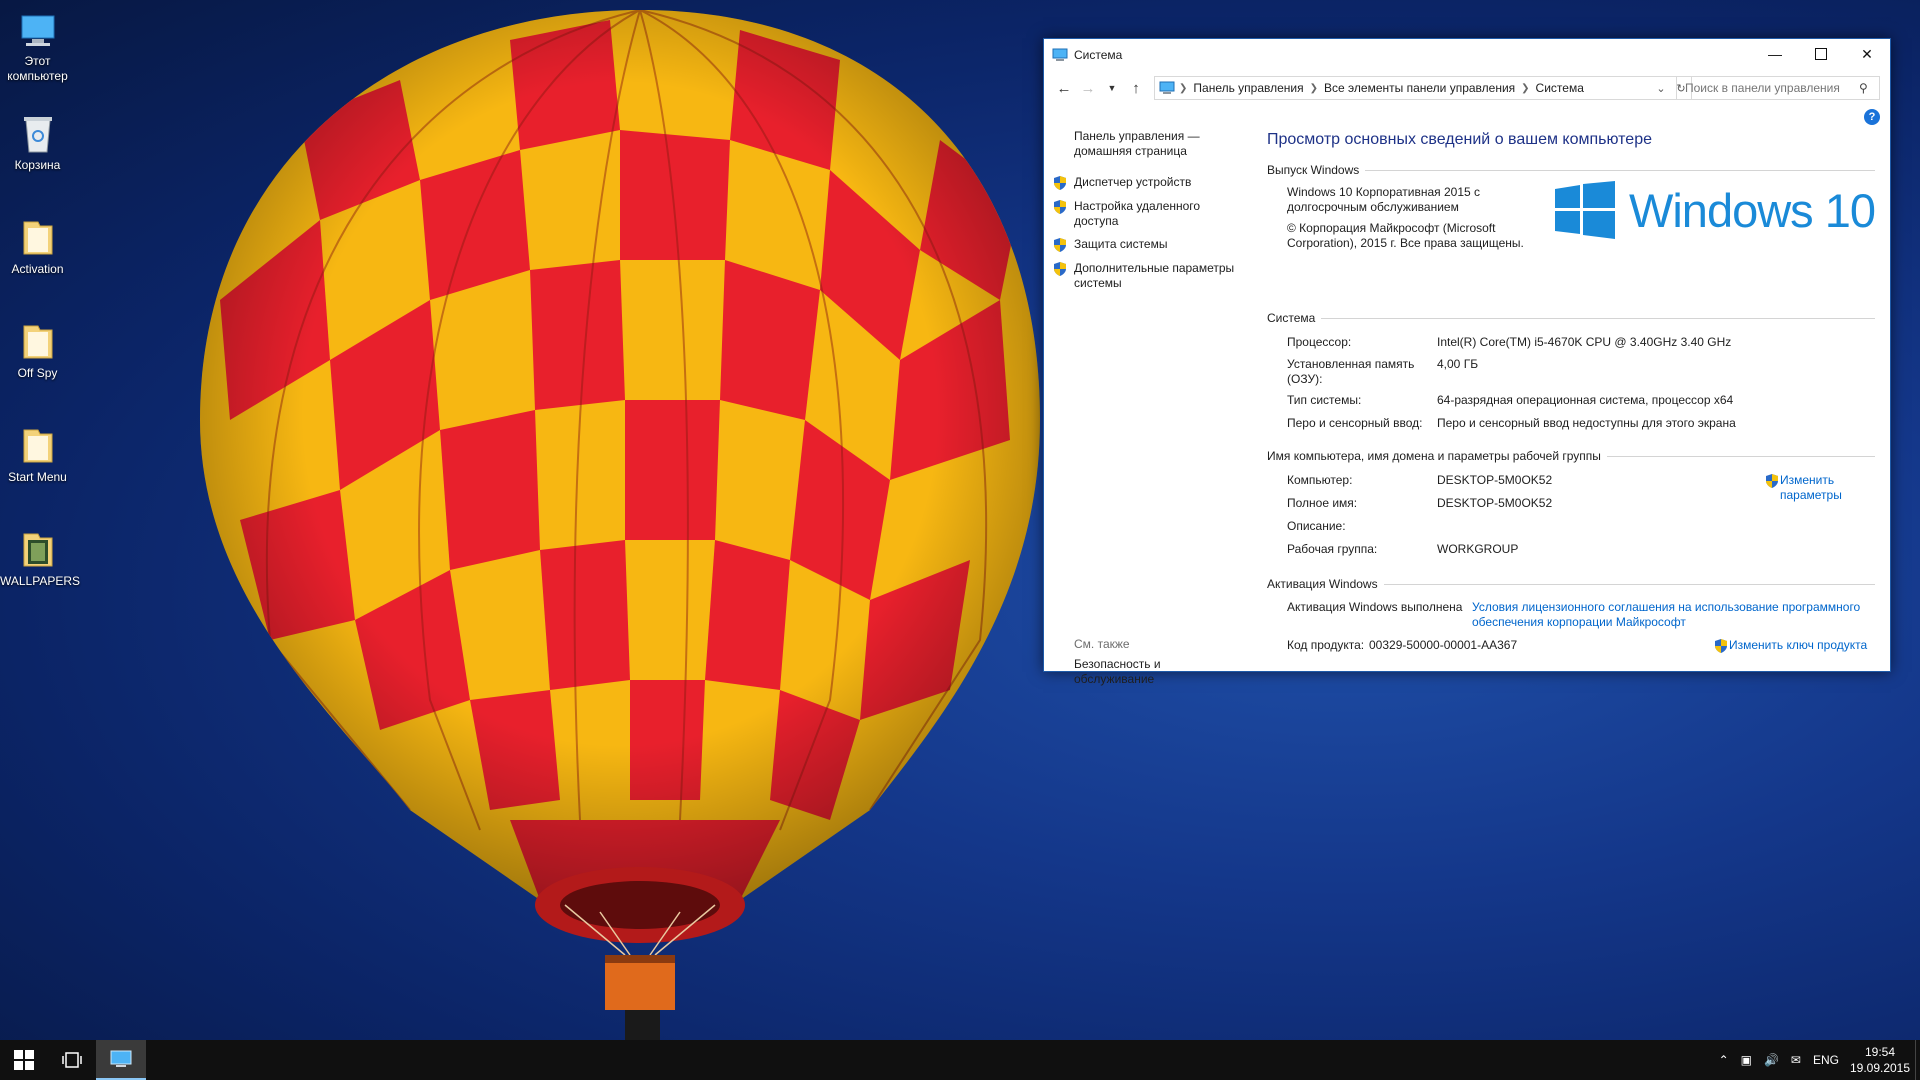 The height and width of the screenshot is (1080, 1920). What do you see at coordinates (1661, 88) in the screenshot?
I see `address-dropdown-icon: ⌄` at bounding box center [1661, 88].